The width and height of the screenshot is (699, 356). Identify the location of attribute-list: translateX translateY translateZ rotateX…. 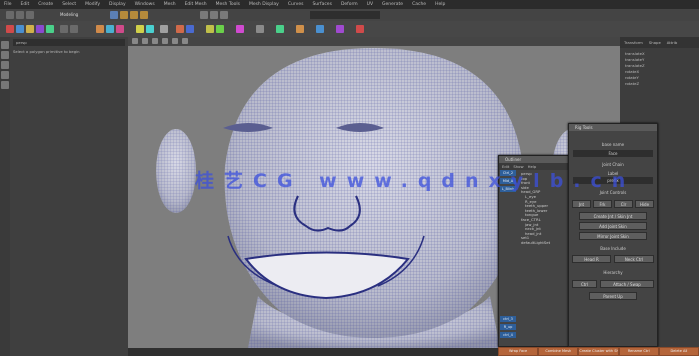
(659, 69).